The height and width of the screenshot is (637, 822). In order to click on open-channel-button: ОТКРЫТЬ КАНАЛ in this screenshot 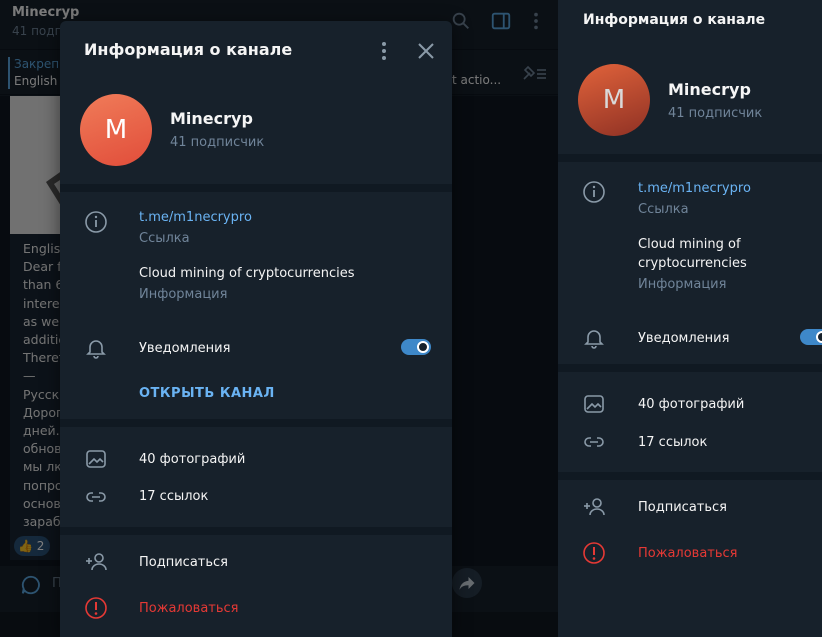, I will do `click(207, 393)`.